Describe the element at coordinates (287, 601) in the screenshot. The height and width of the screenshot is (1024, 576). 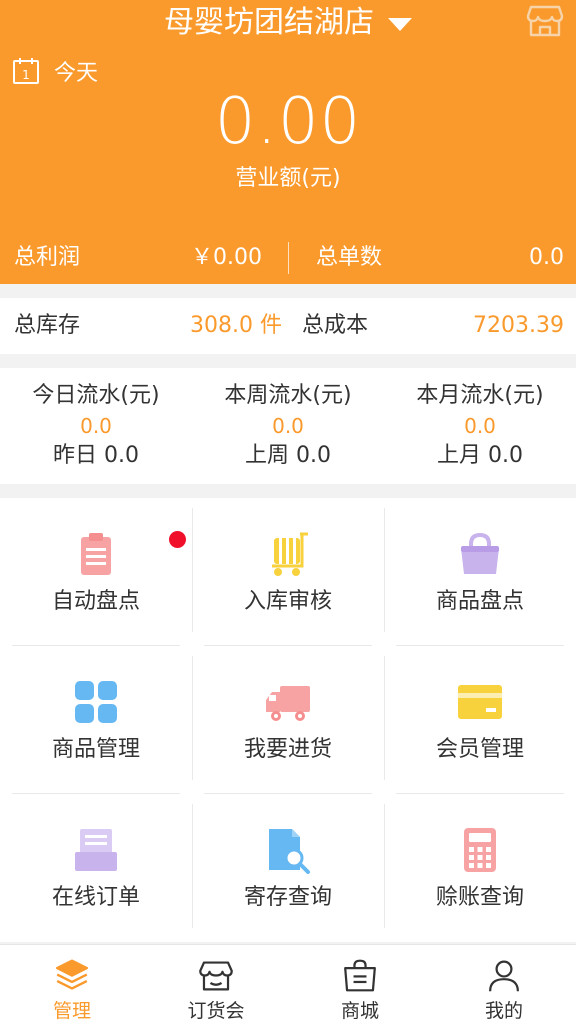
I see `menu-label: 入库审核` at that location.